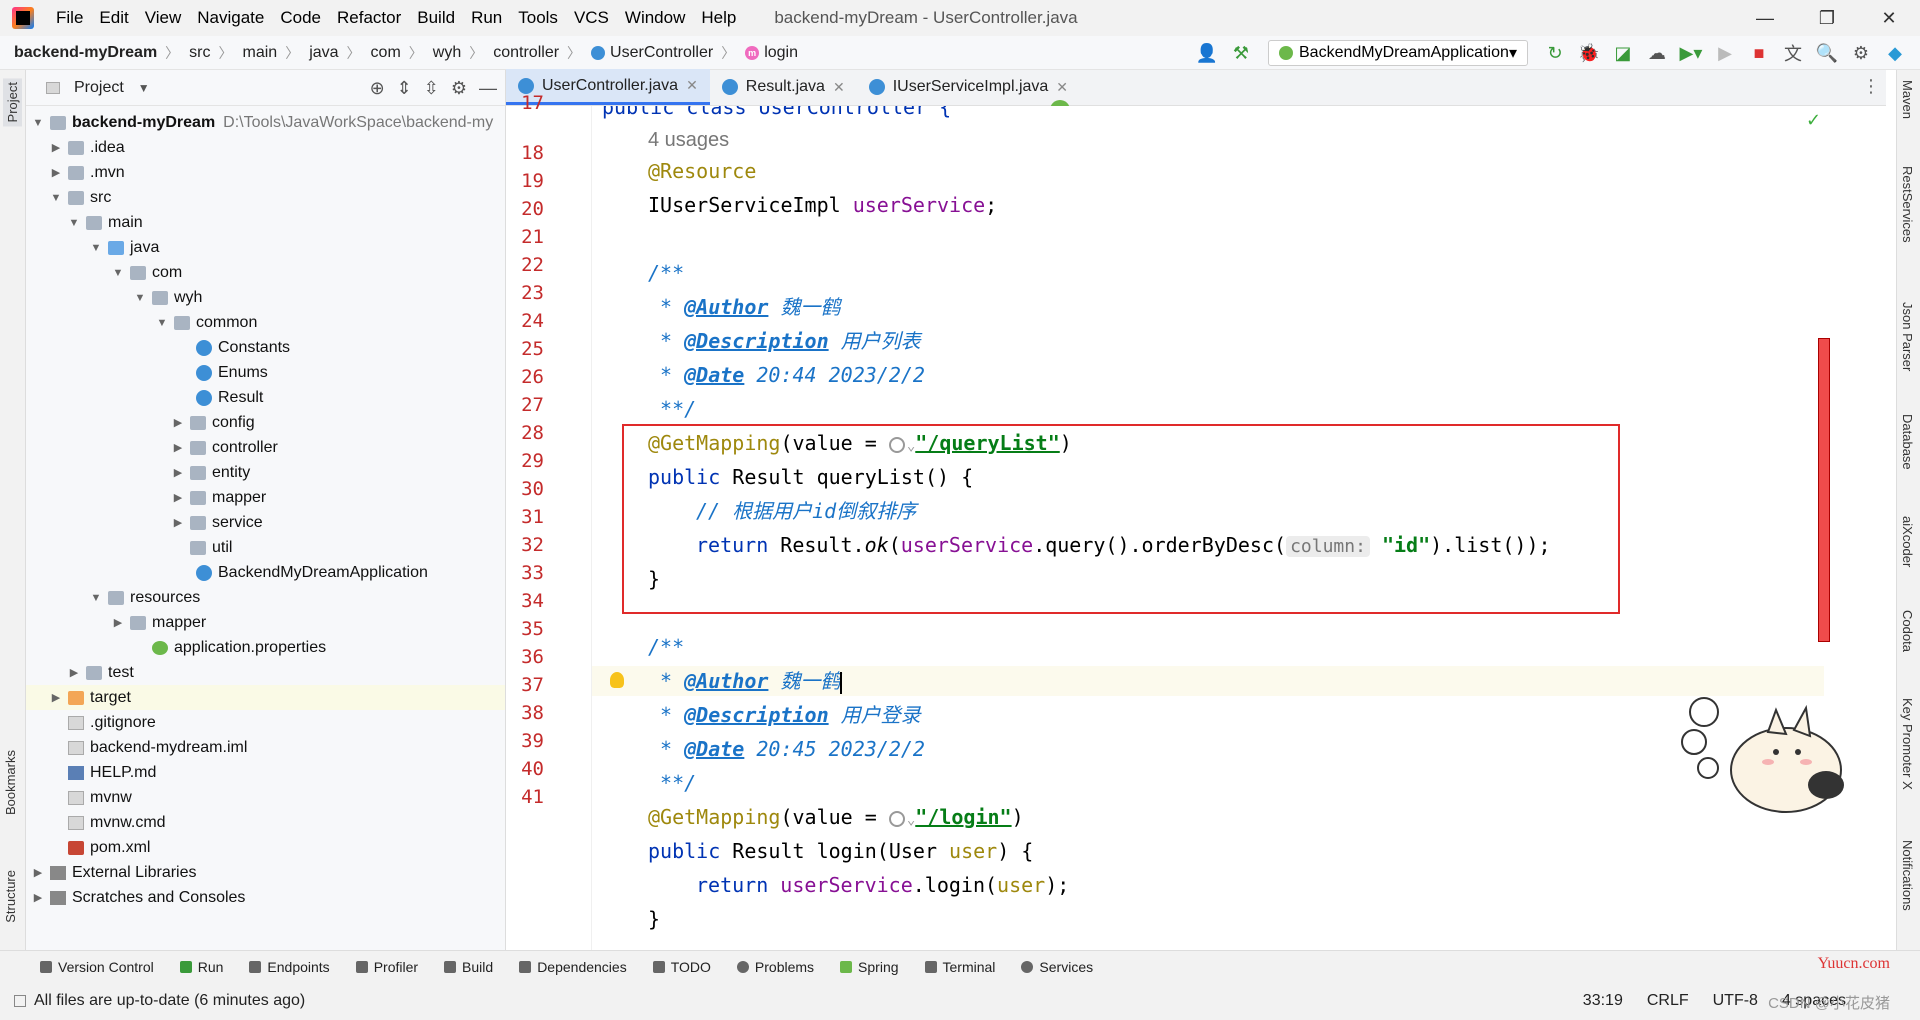 This screenshot has width=1920, height=1020. What do you see at coordinates (265, 597) in the screenshot?
I see `tree-item: ▼ resources` at bounding box center [265, 597].